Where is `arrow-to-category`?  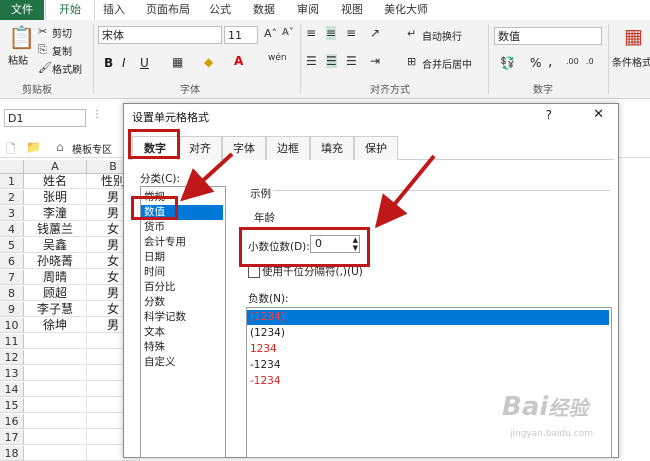 arrow-to-category is located at coordinates (207, 177).